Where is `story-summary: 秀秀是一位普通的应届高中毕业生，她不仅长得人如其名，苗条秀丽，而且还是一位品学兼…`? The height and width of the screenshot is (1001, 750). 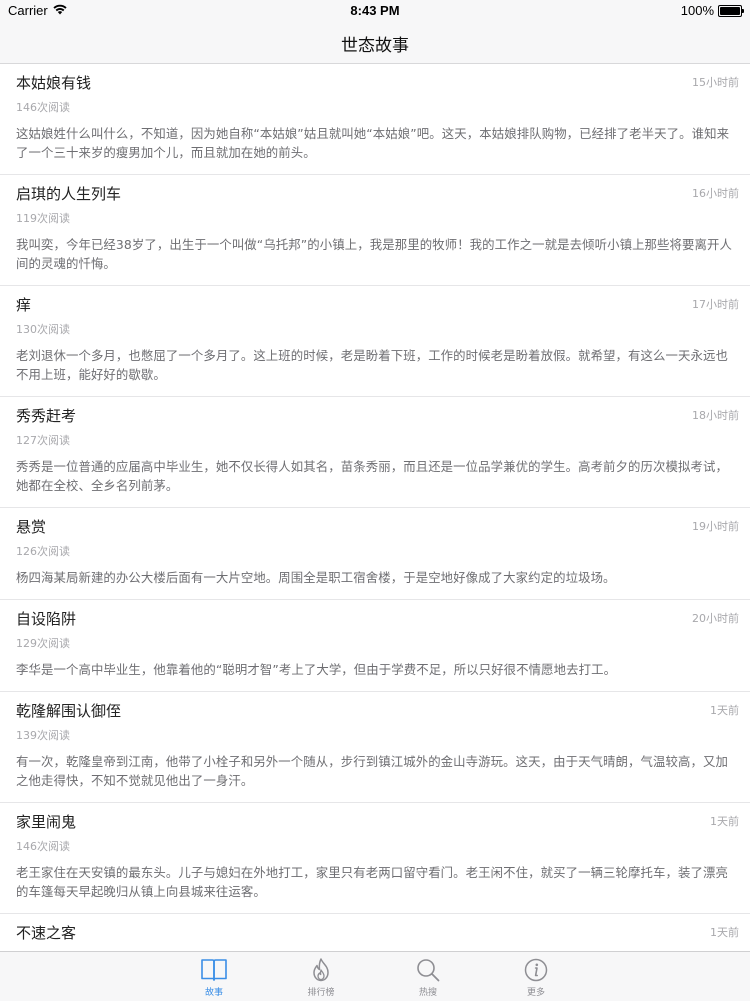
story-summary: 秀秀是一位普通的应届高中毕业生，她不仅长得人如其名，苗条秀丽，而且还是一位品学兼… is located at coordinates (372, 476).